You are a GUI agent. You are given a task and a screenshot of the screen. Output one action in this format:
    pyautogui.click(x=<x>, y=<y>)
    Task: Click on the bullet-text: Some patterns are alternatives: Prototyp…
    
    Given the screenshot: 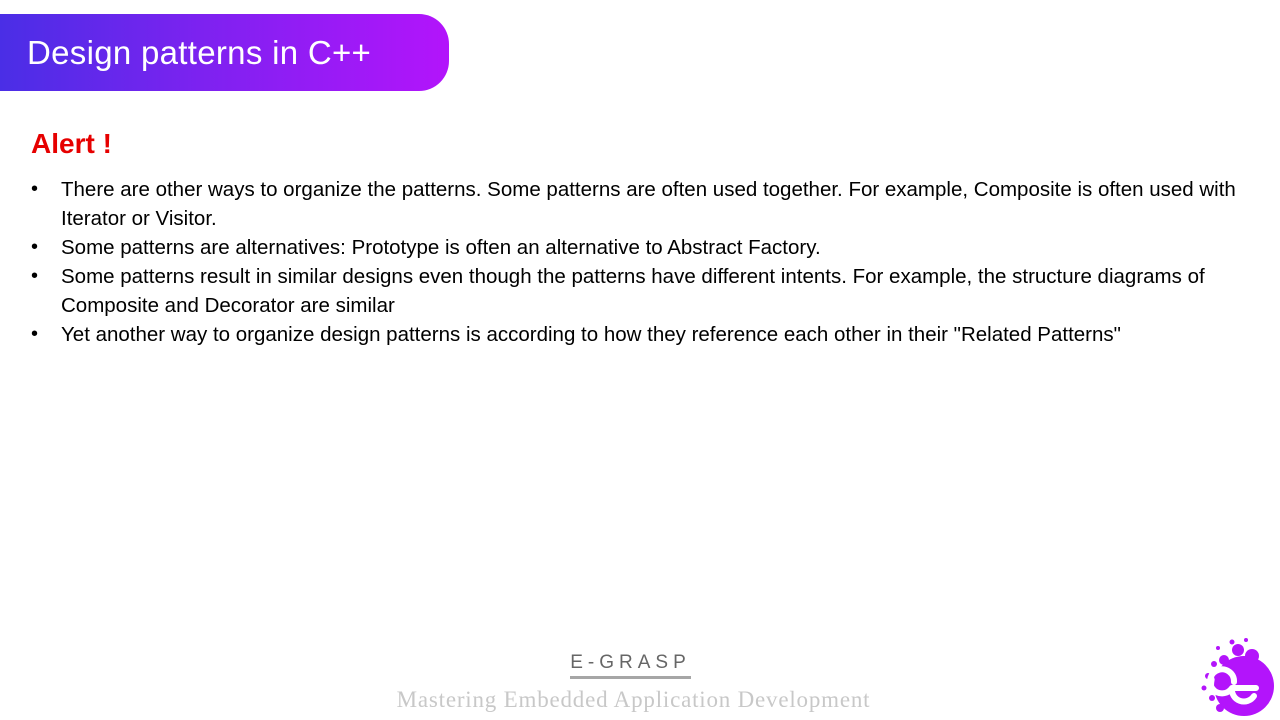 What is the action you would take?
    pyautogui.click(x=441, y=247)
    